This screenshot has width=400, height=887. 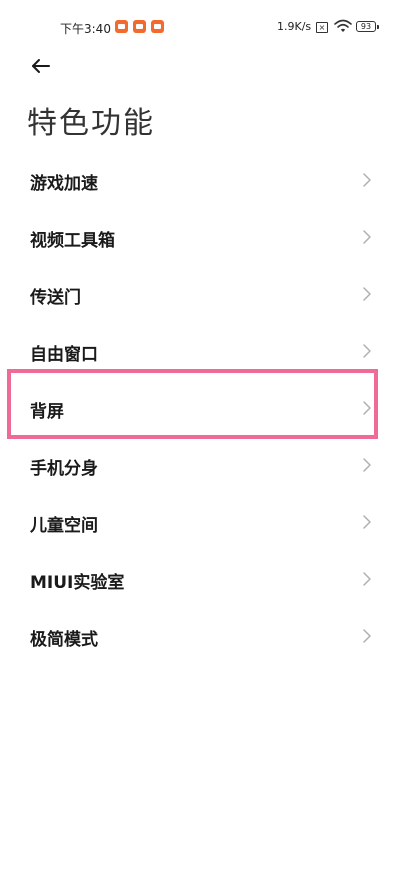 I want to click on page-title: 特色功能, so click(x=91, y=123).